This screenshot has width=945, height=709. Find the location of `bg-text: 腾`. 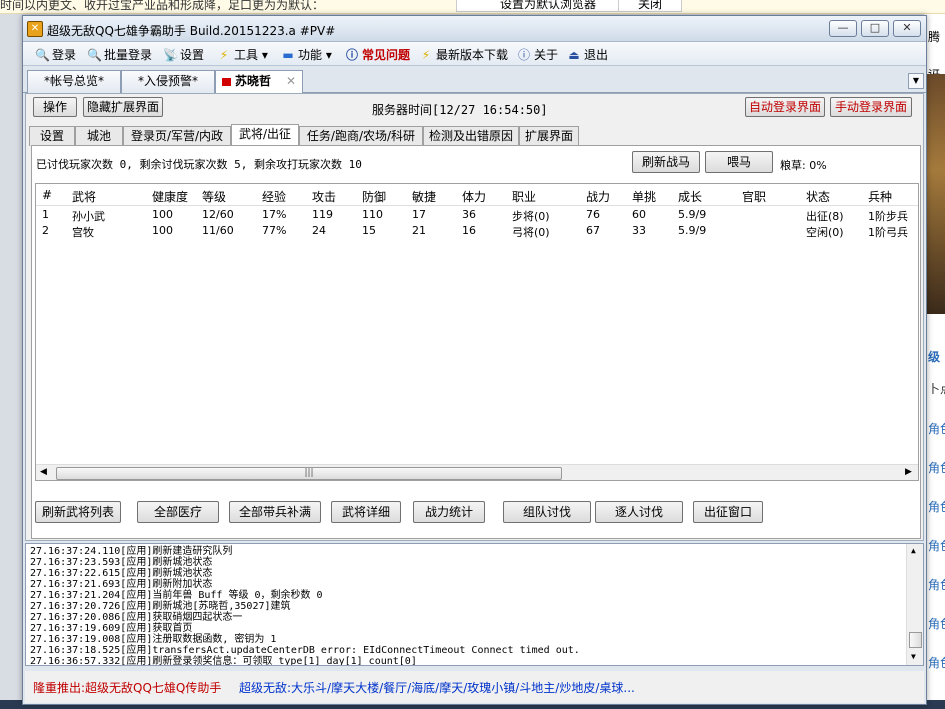

bg-text: 腾 is located at coordinates (934, 37).